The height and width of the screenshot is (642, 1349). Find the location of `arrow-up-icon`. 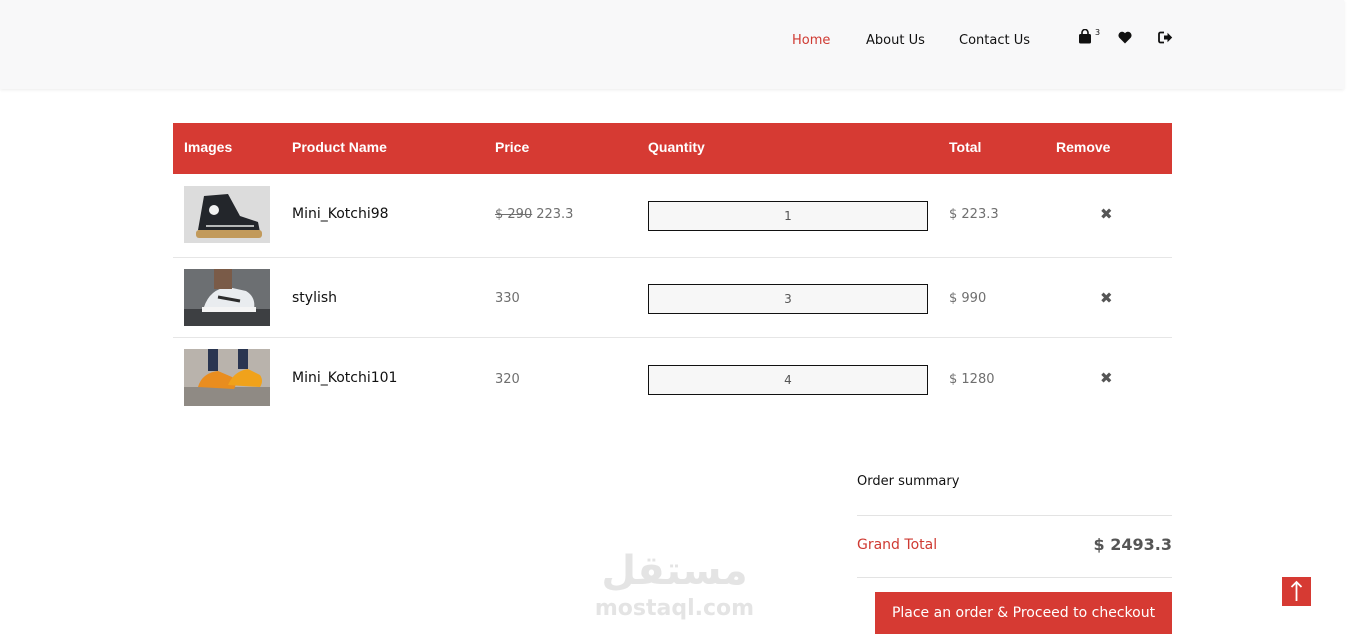

arrow-up-icon is located at coordinates (1296, 590).